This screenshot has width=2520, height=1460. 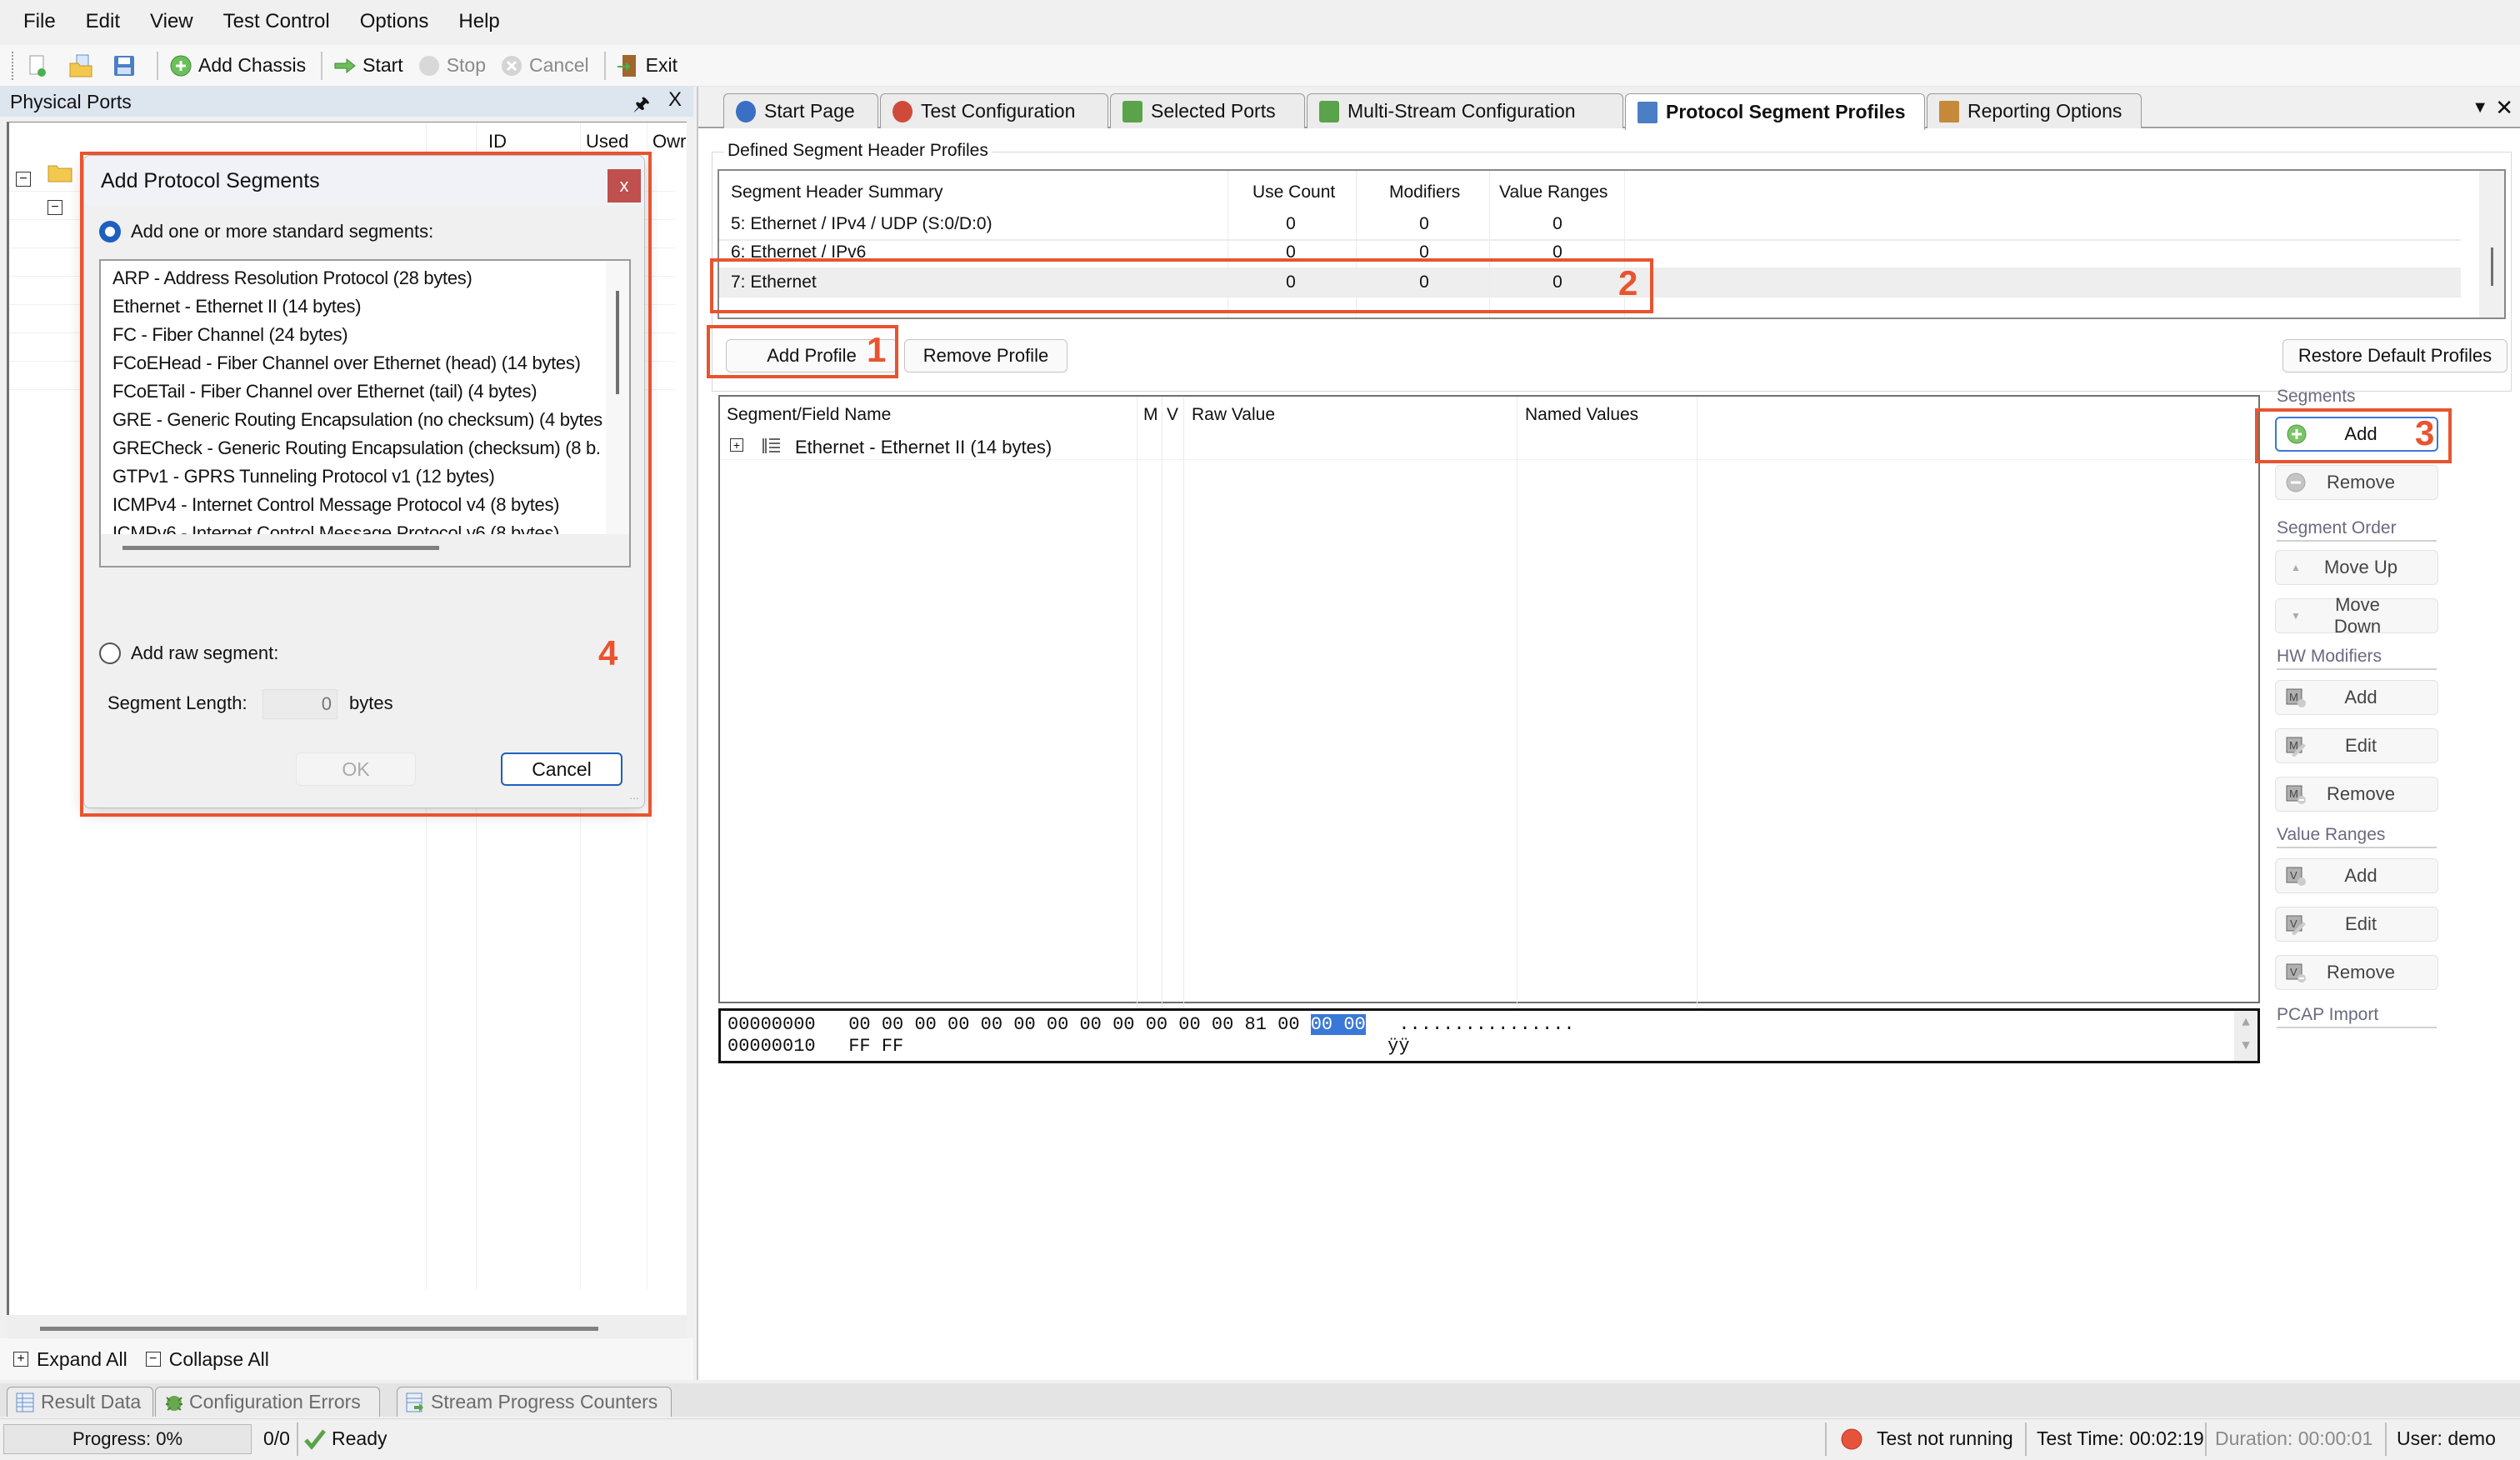 What do you see at coordinates (1233, 415) in the screenshot?
I see `column-header-raw-value: Raw Value` at bounding box center [1233, 415].